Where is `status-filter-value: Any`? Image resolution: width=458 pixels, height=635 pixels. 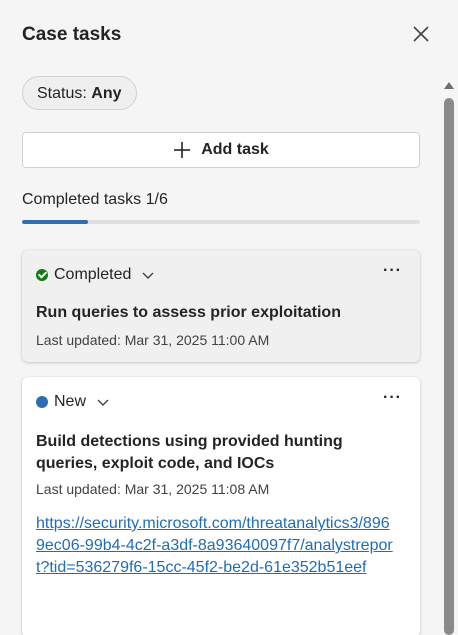 status-filter-value: Any is located at coordinates (106, 93).